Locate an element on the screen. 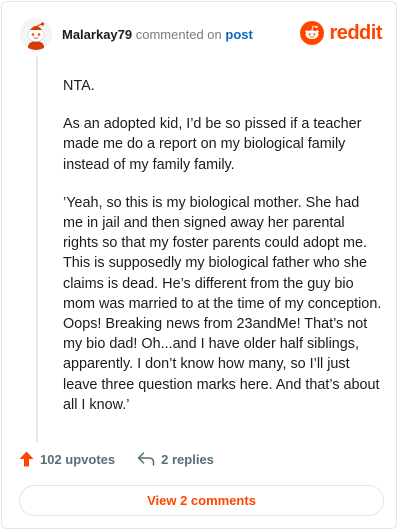 The height and width of the screenshot is (532, 400). thread-line is located at coordinates (37, 249).